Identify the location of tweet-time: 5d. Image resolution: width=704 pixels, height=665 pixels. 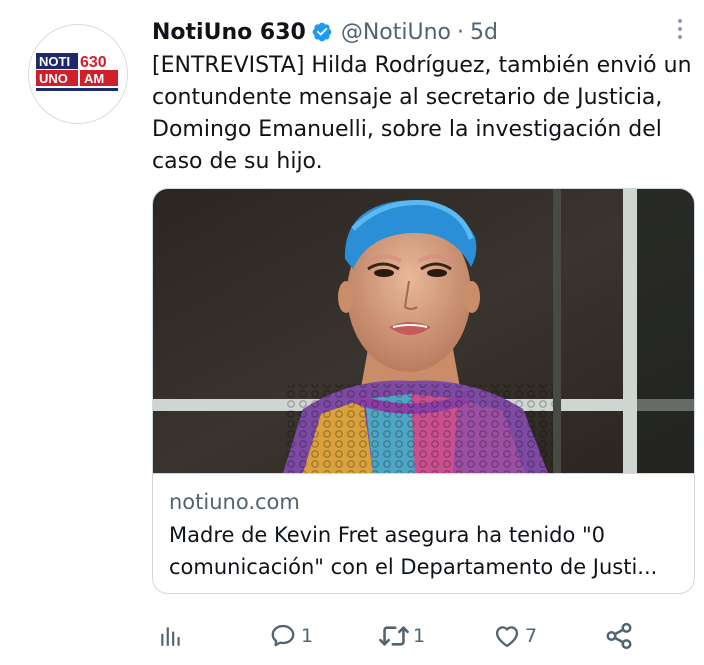
(484, 32).